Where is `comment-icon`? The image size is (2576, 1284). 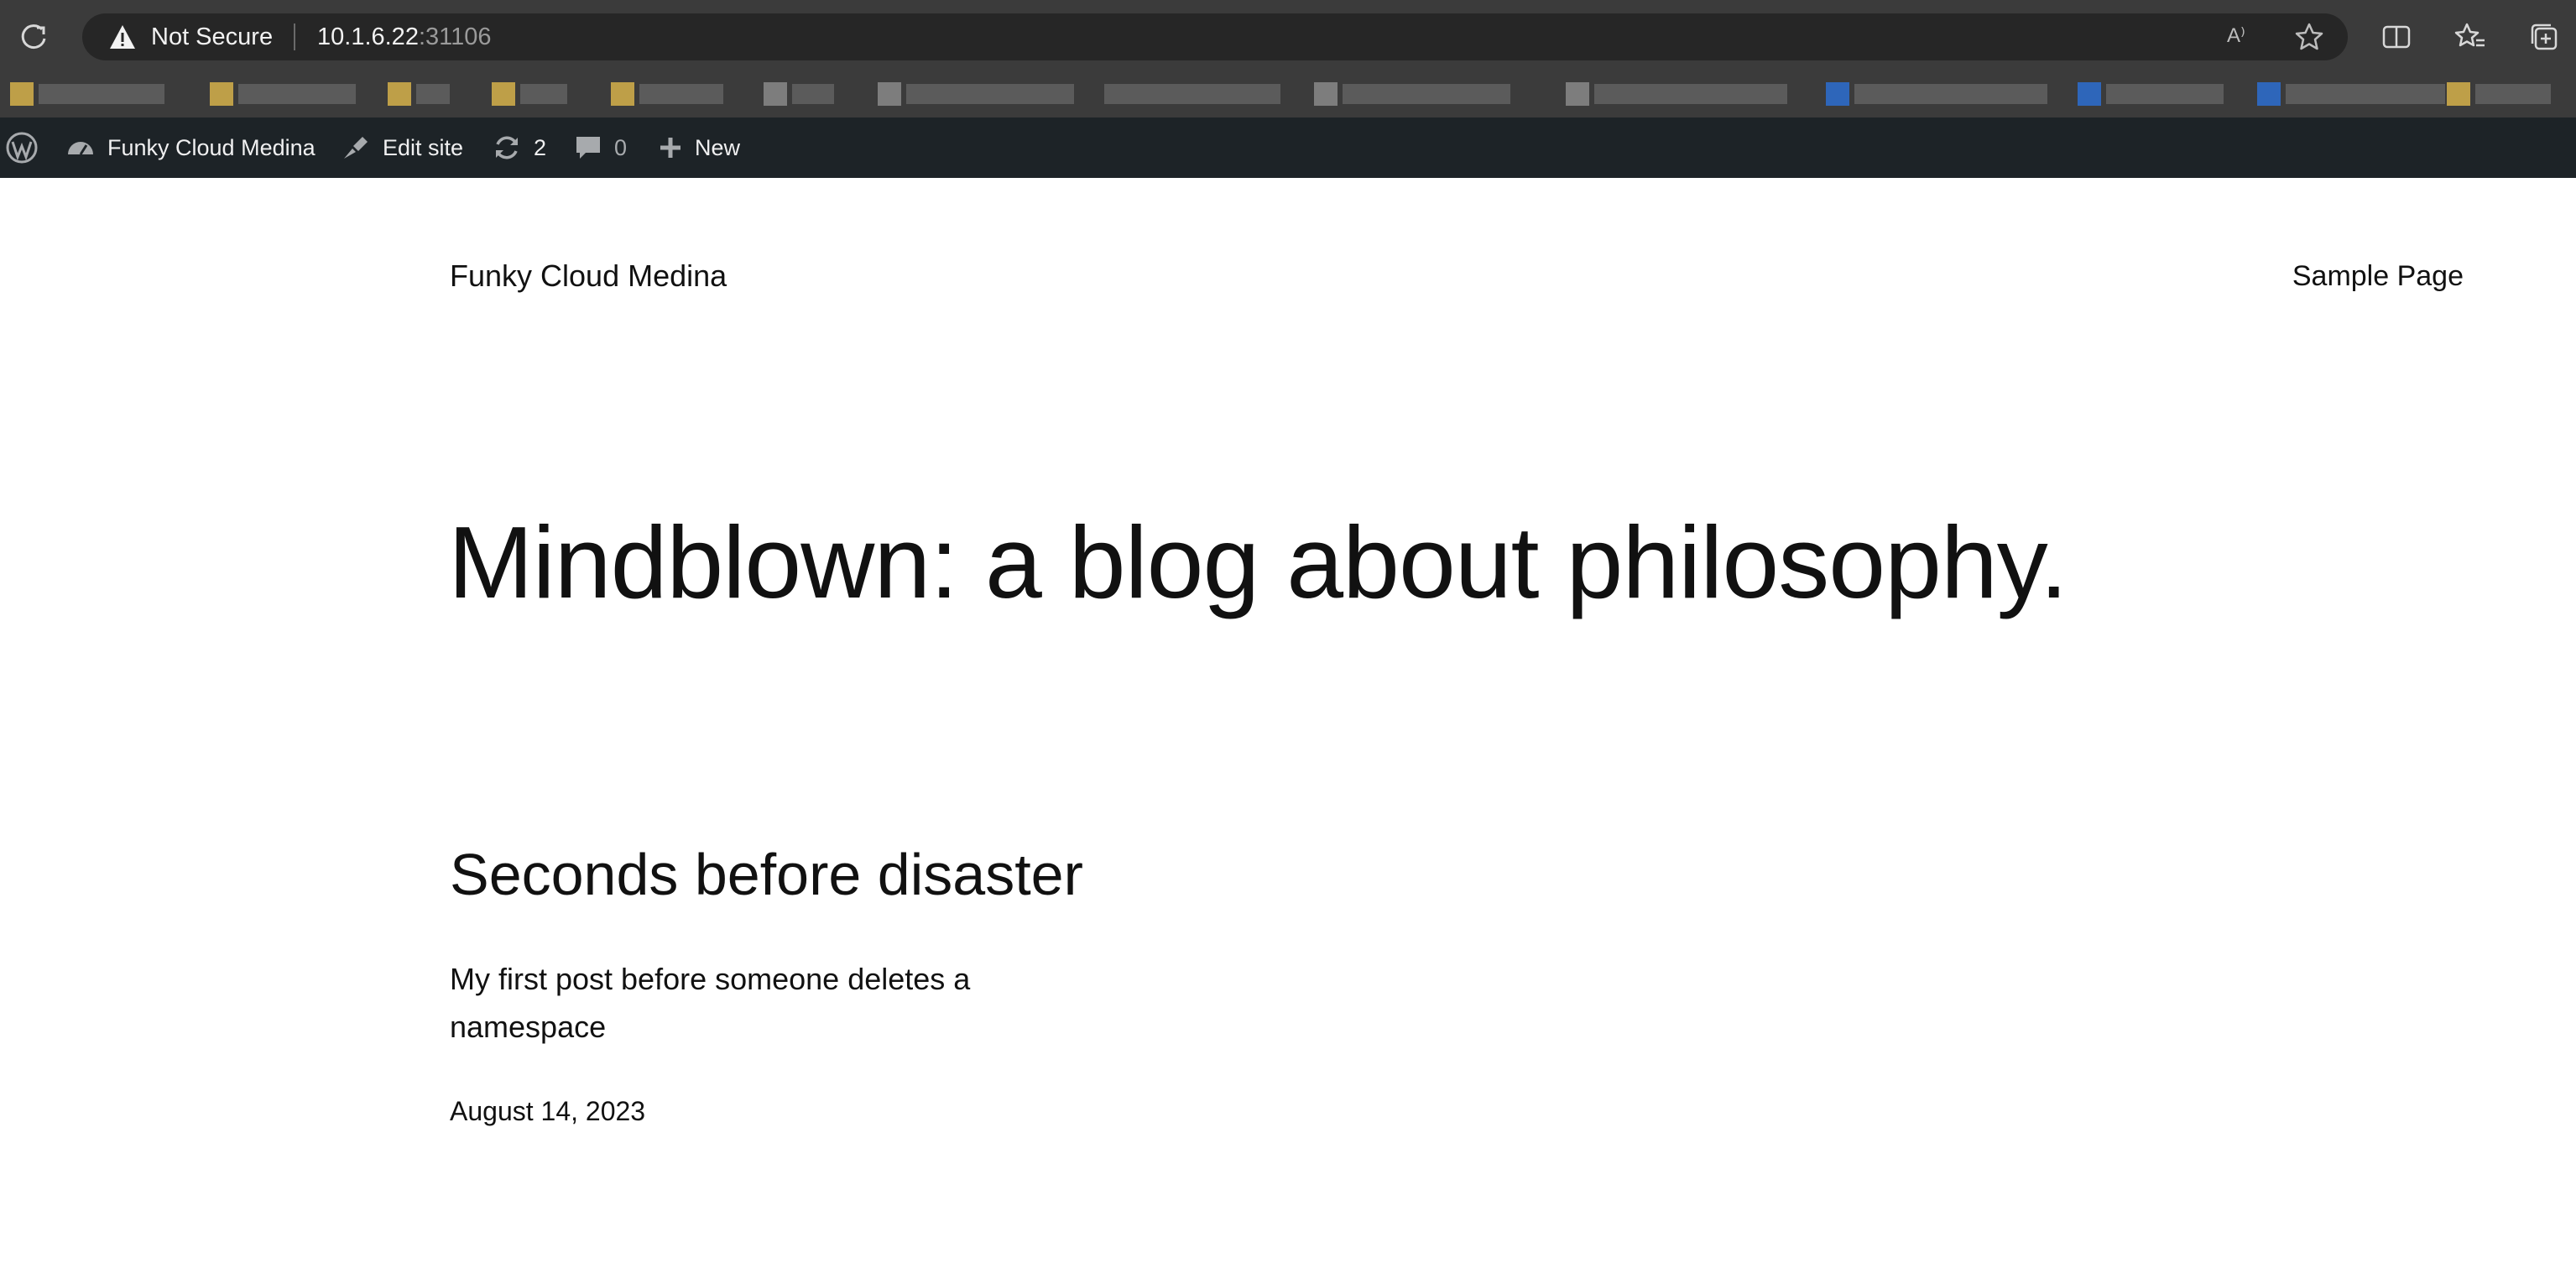
comment-icon is located at coordinates (588, 148).